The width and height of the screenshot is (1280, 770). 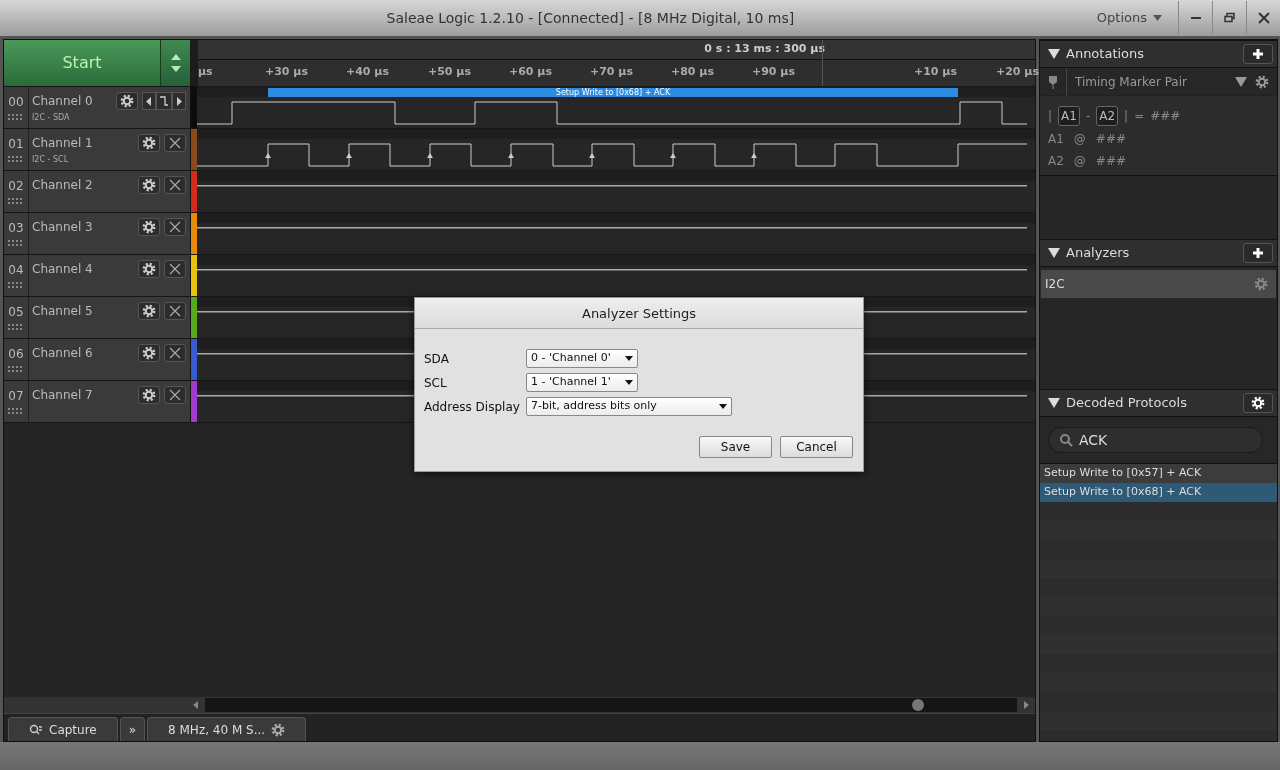 I want to click on decoded-bar: Setup Write to [0x68] + ACK, so click(x=613, y=92).